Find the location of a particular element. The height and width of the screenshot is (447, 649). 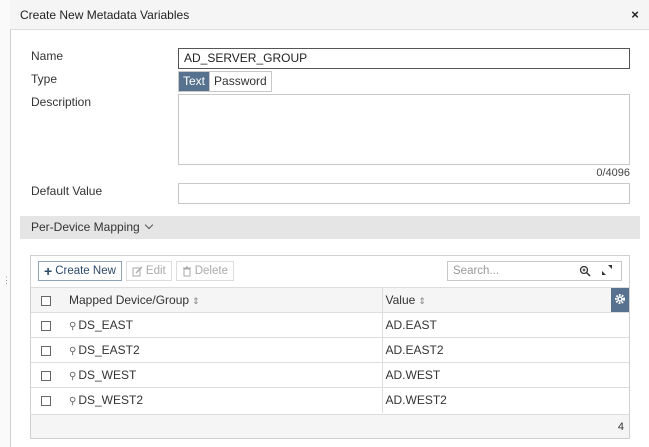

table-row: ⚲ DS_EAST2 AD.EAST2 is located at coordinates (330, 350).